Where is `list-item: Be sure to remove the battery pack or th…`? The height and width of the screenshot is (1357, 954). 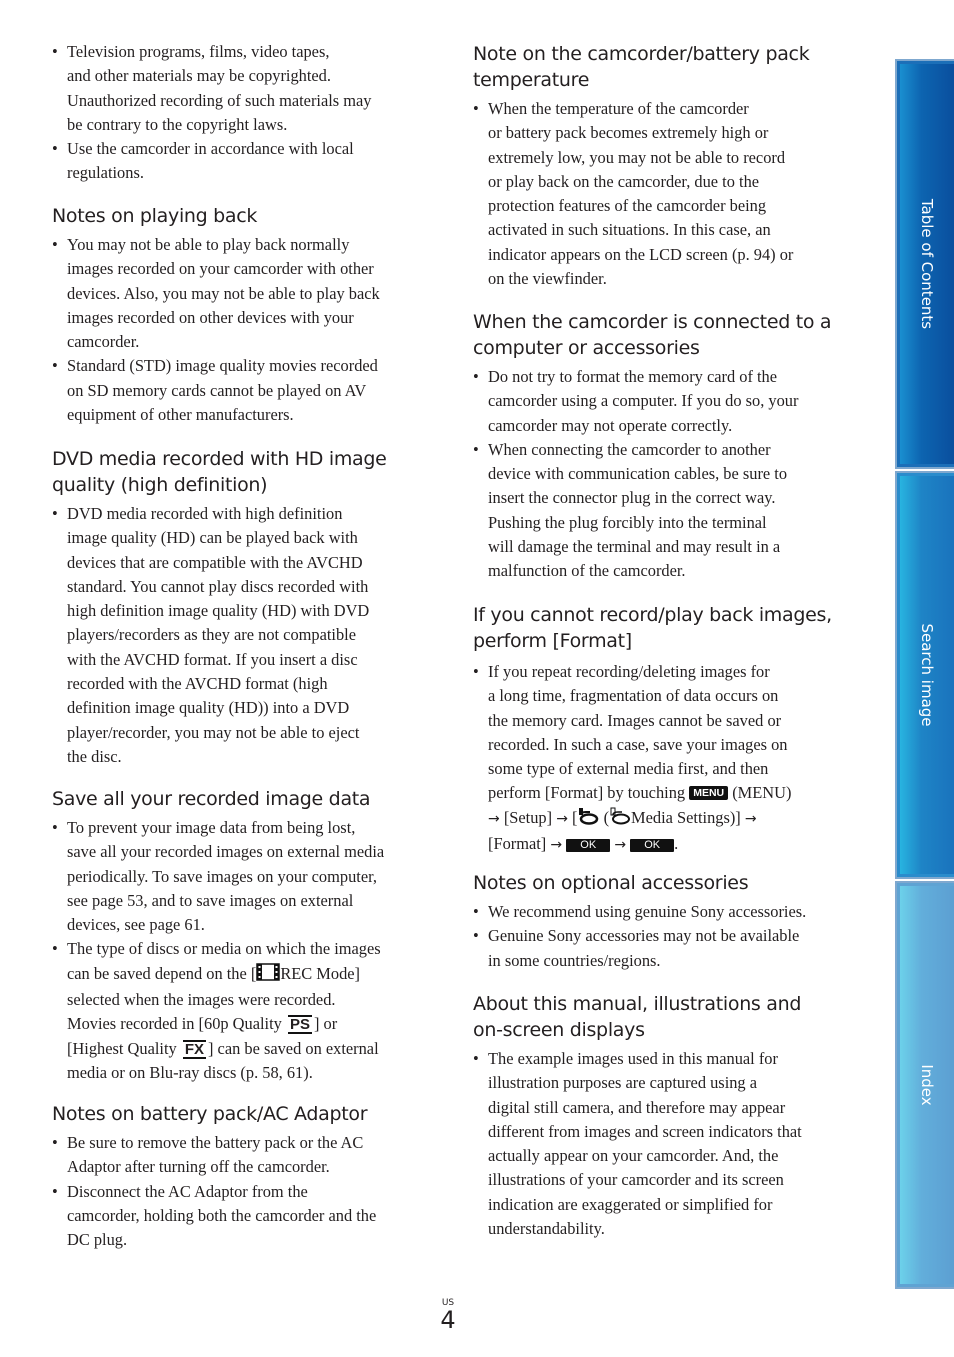
list-item: Be sure to remove the battery pack or th… is located at coordinates (239, 1155).